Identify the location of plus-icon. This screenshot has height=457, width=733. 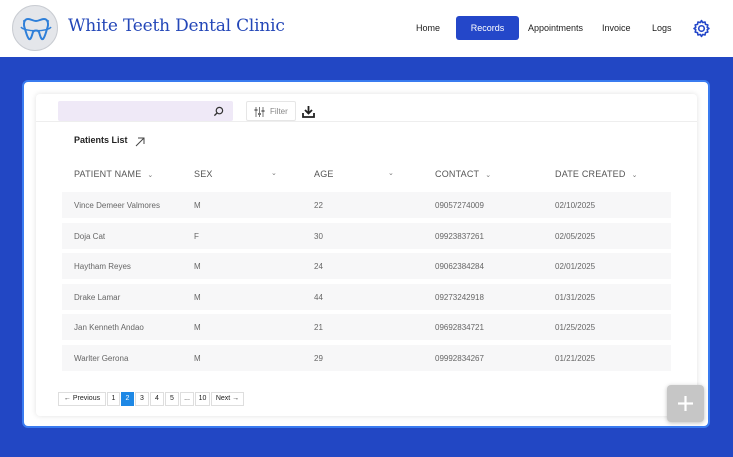
(685, 403).